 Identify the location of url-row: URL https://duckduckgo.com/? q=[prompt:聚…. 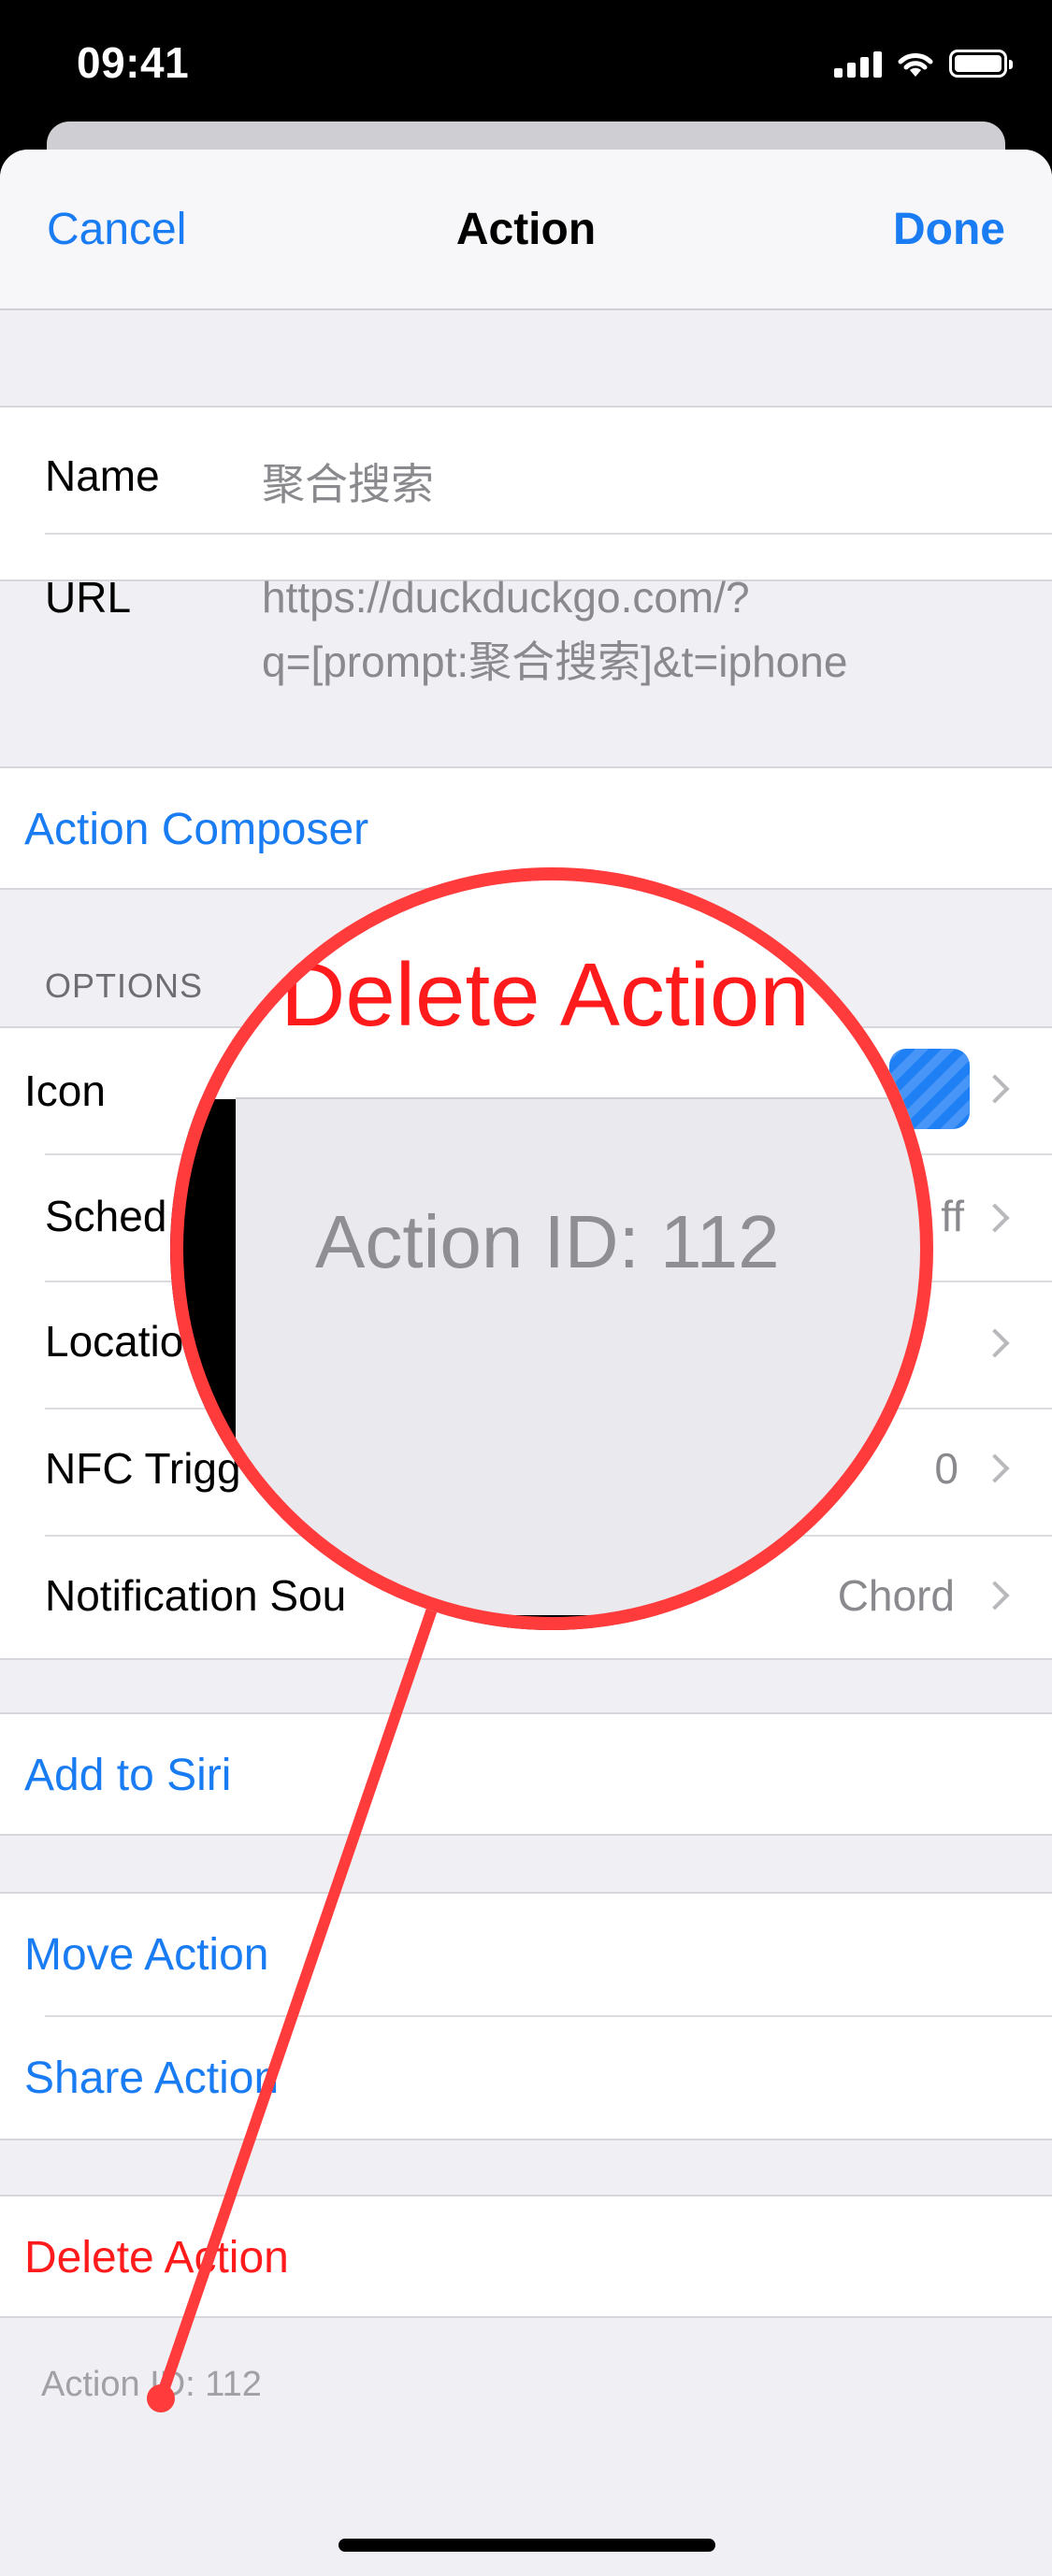
(526, 621).